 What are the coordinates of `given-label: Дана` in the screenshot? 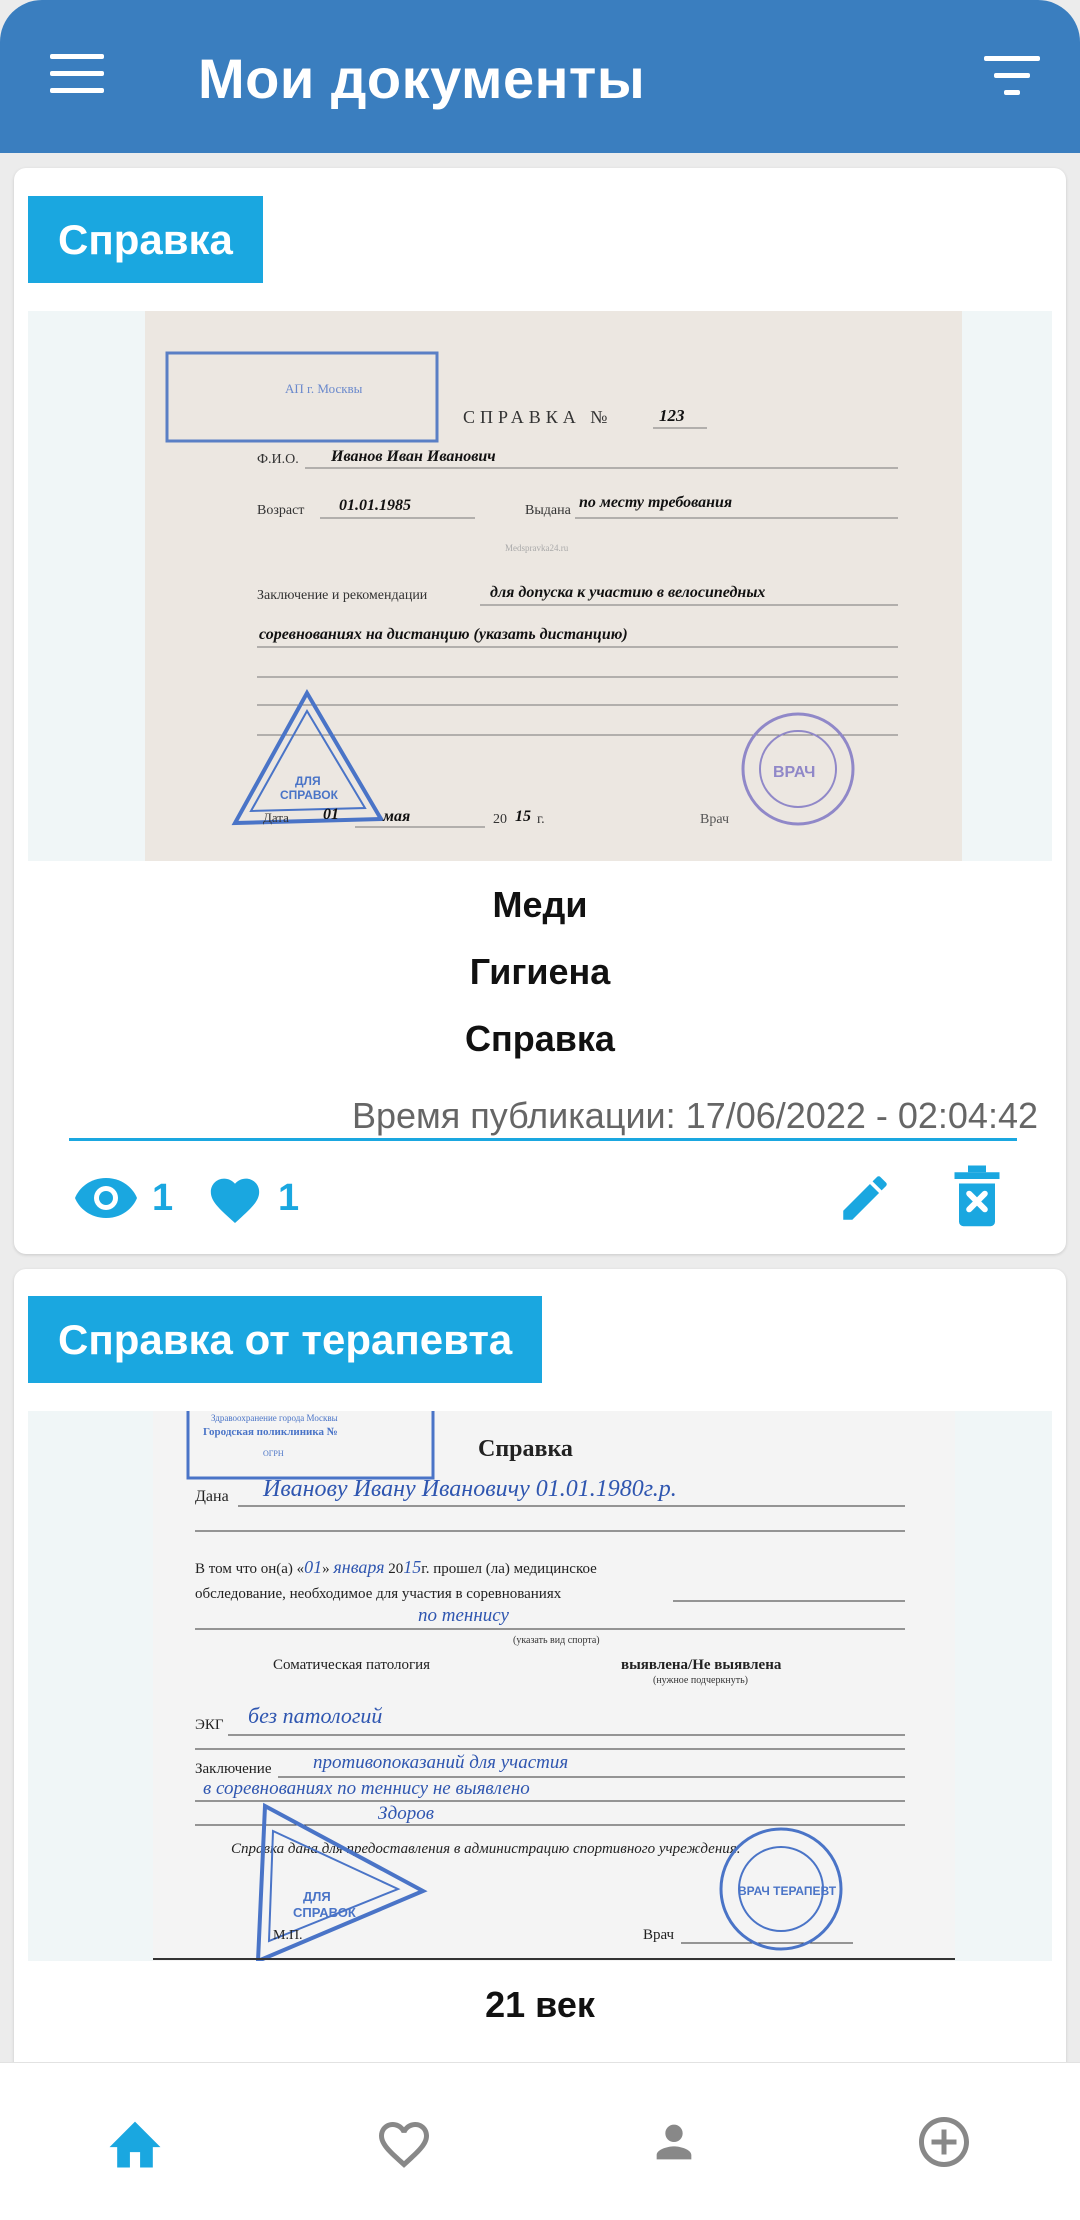 It's located at (212, 1496).